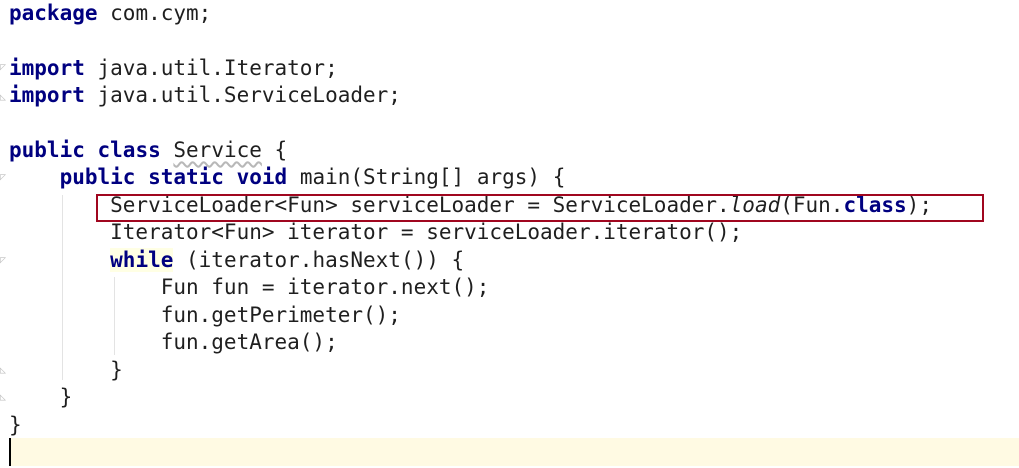 The height and width of the screenshot is (468, 1019). What do you see at coordinates (10, 452) in the screenshot?
I see `text-caret` at bounding box center [10, 452].